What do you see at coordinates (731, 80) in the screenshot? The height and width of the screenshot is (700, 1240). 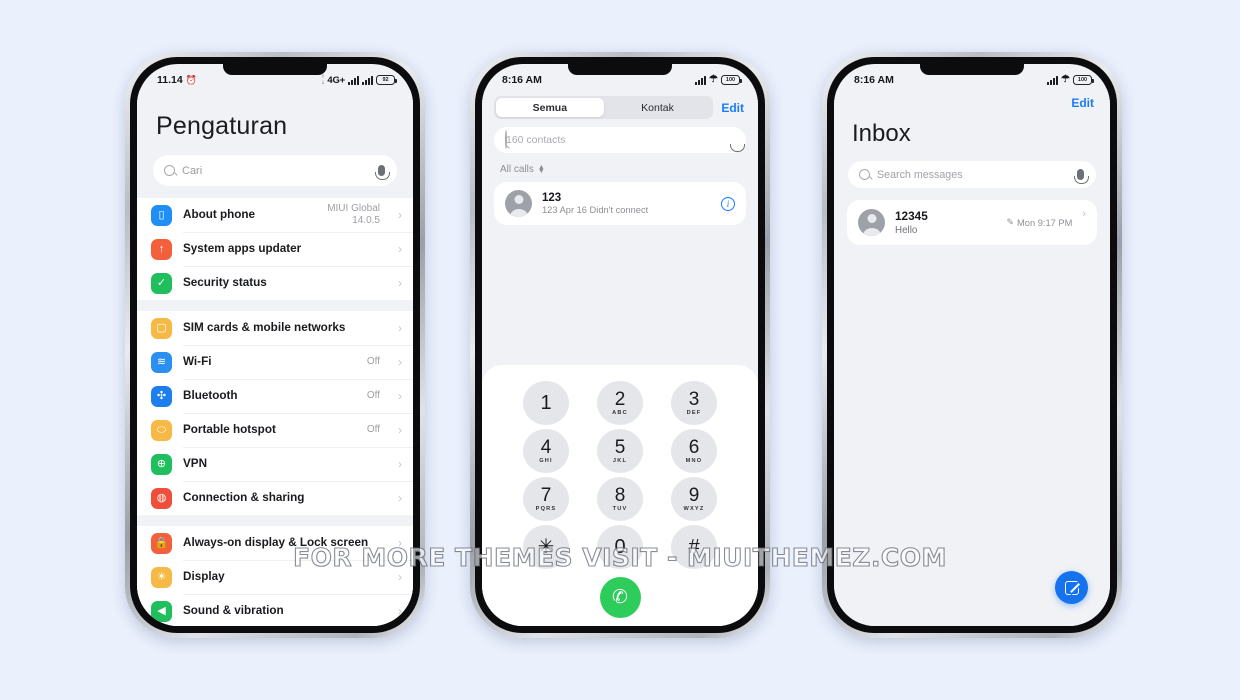 I see `battery-icon: 100` at bounding box center [731, 80].